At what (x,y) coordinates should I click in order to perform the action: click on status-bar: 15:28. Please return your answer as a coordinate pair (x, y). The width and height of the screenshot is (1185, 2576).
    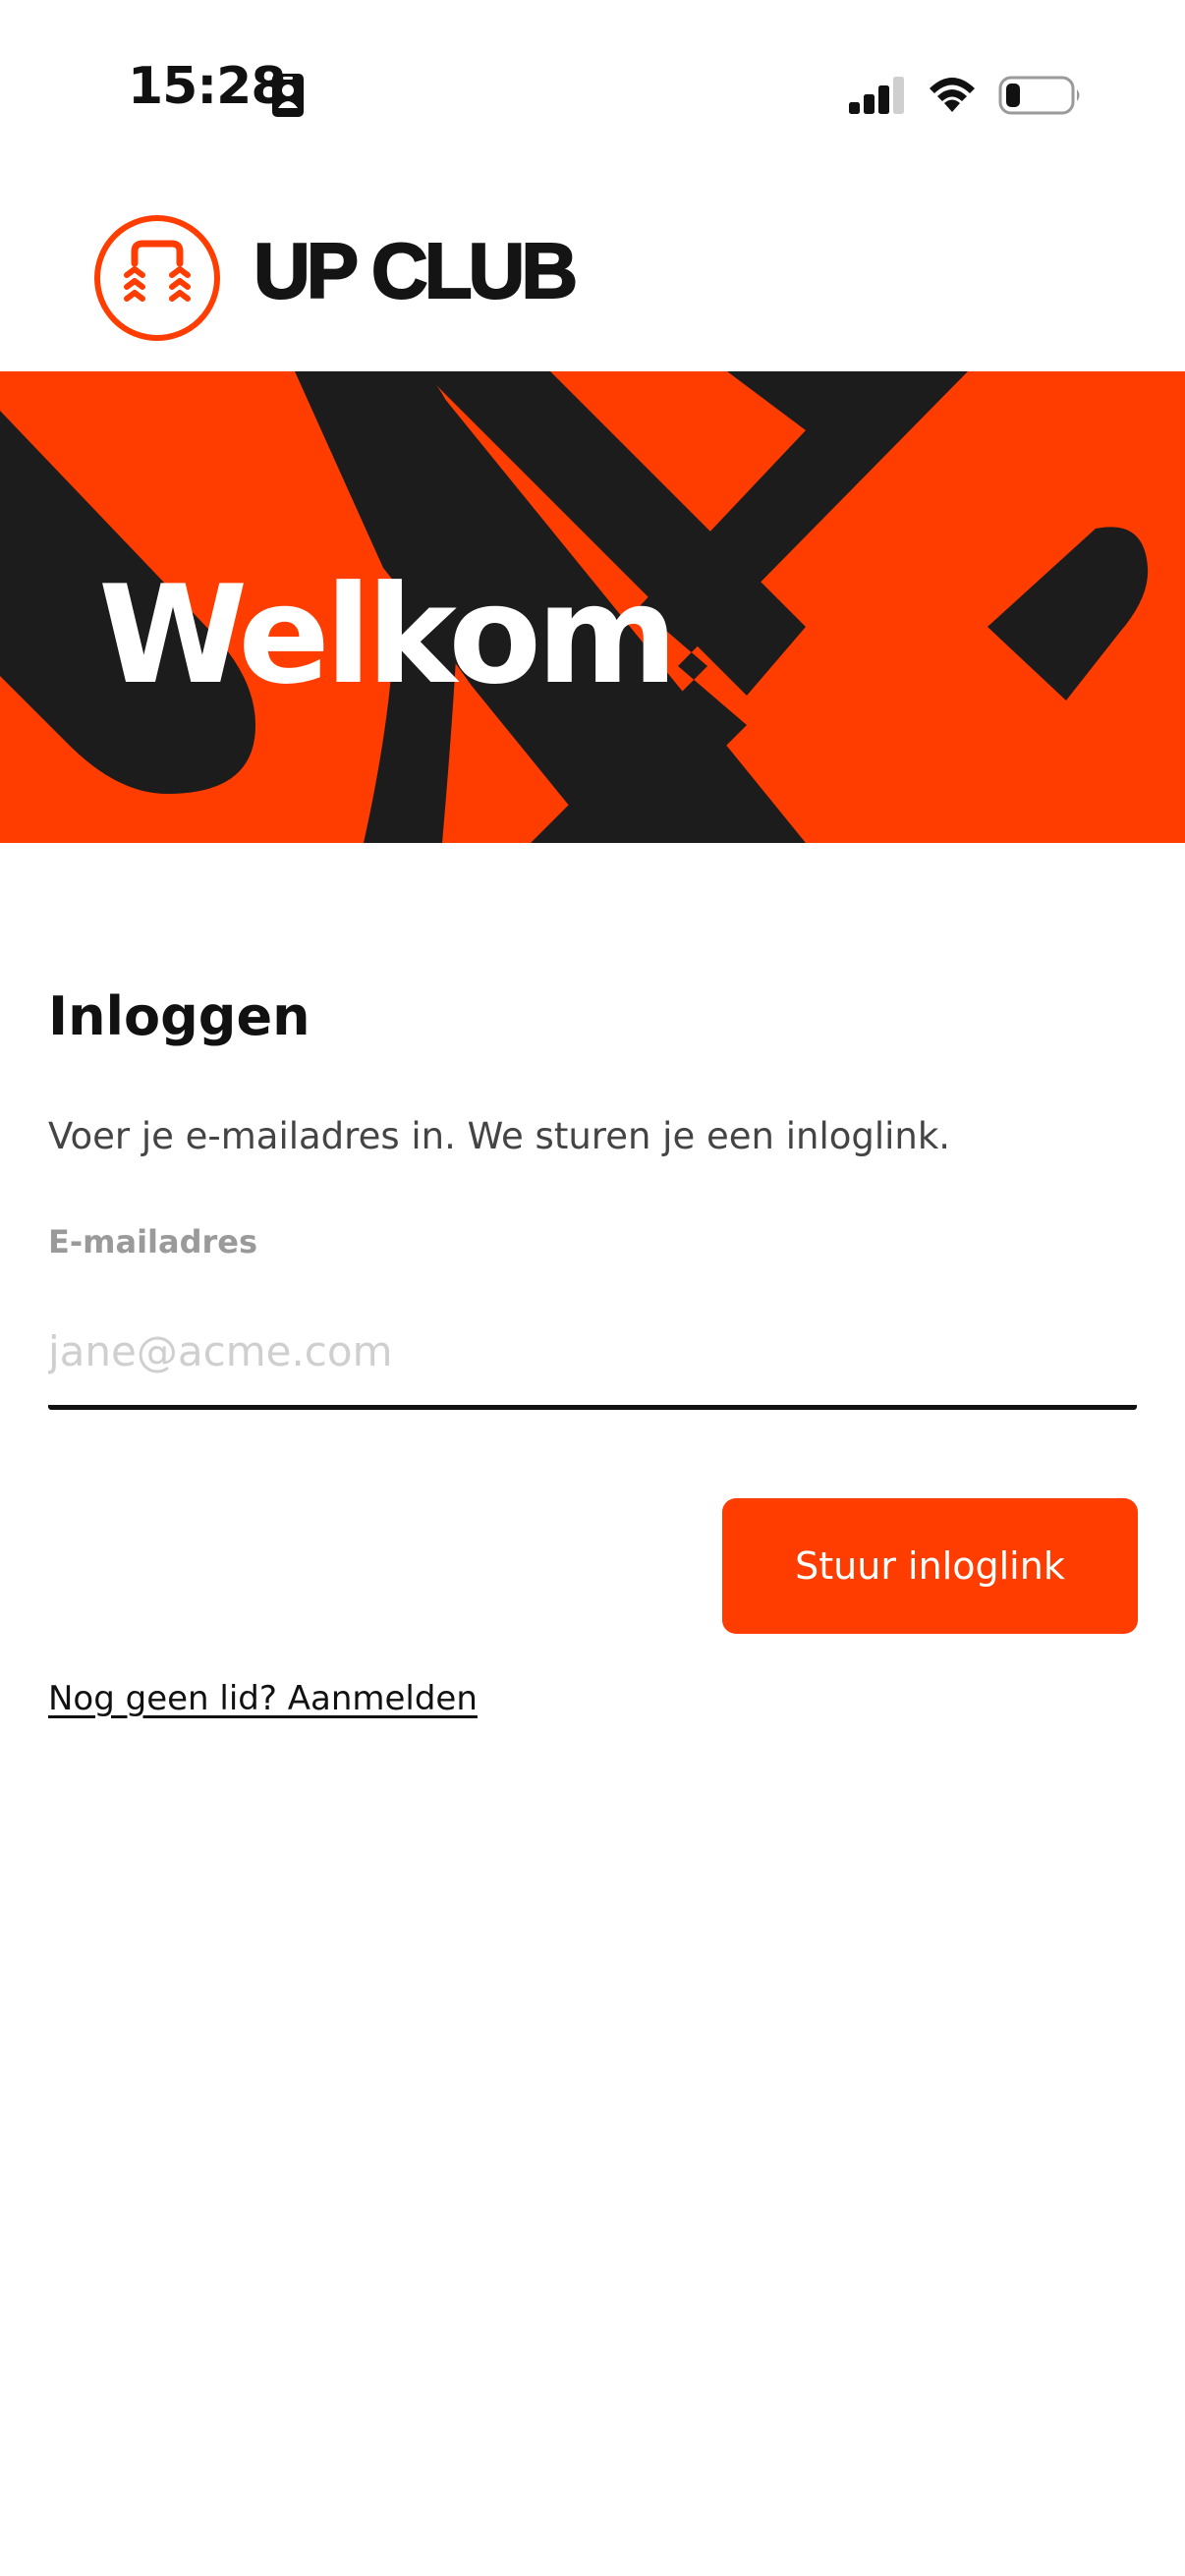
    Looking at the image, I should click on (592, 78).